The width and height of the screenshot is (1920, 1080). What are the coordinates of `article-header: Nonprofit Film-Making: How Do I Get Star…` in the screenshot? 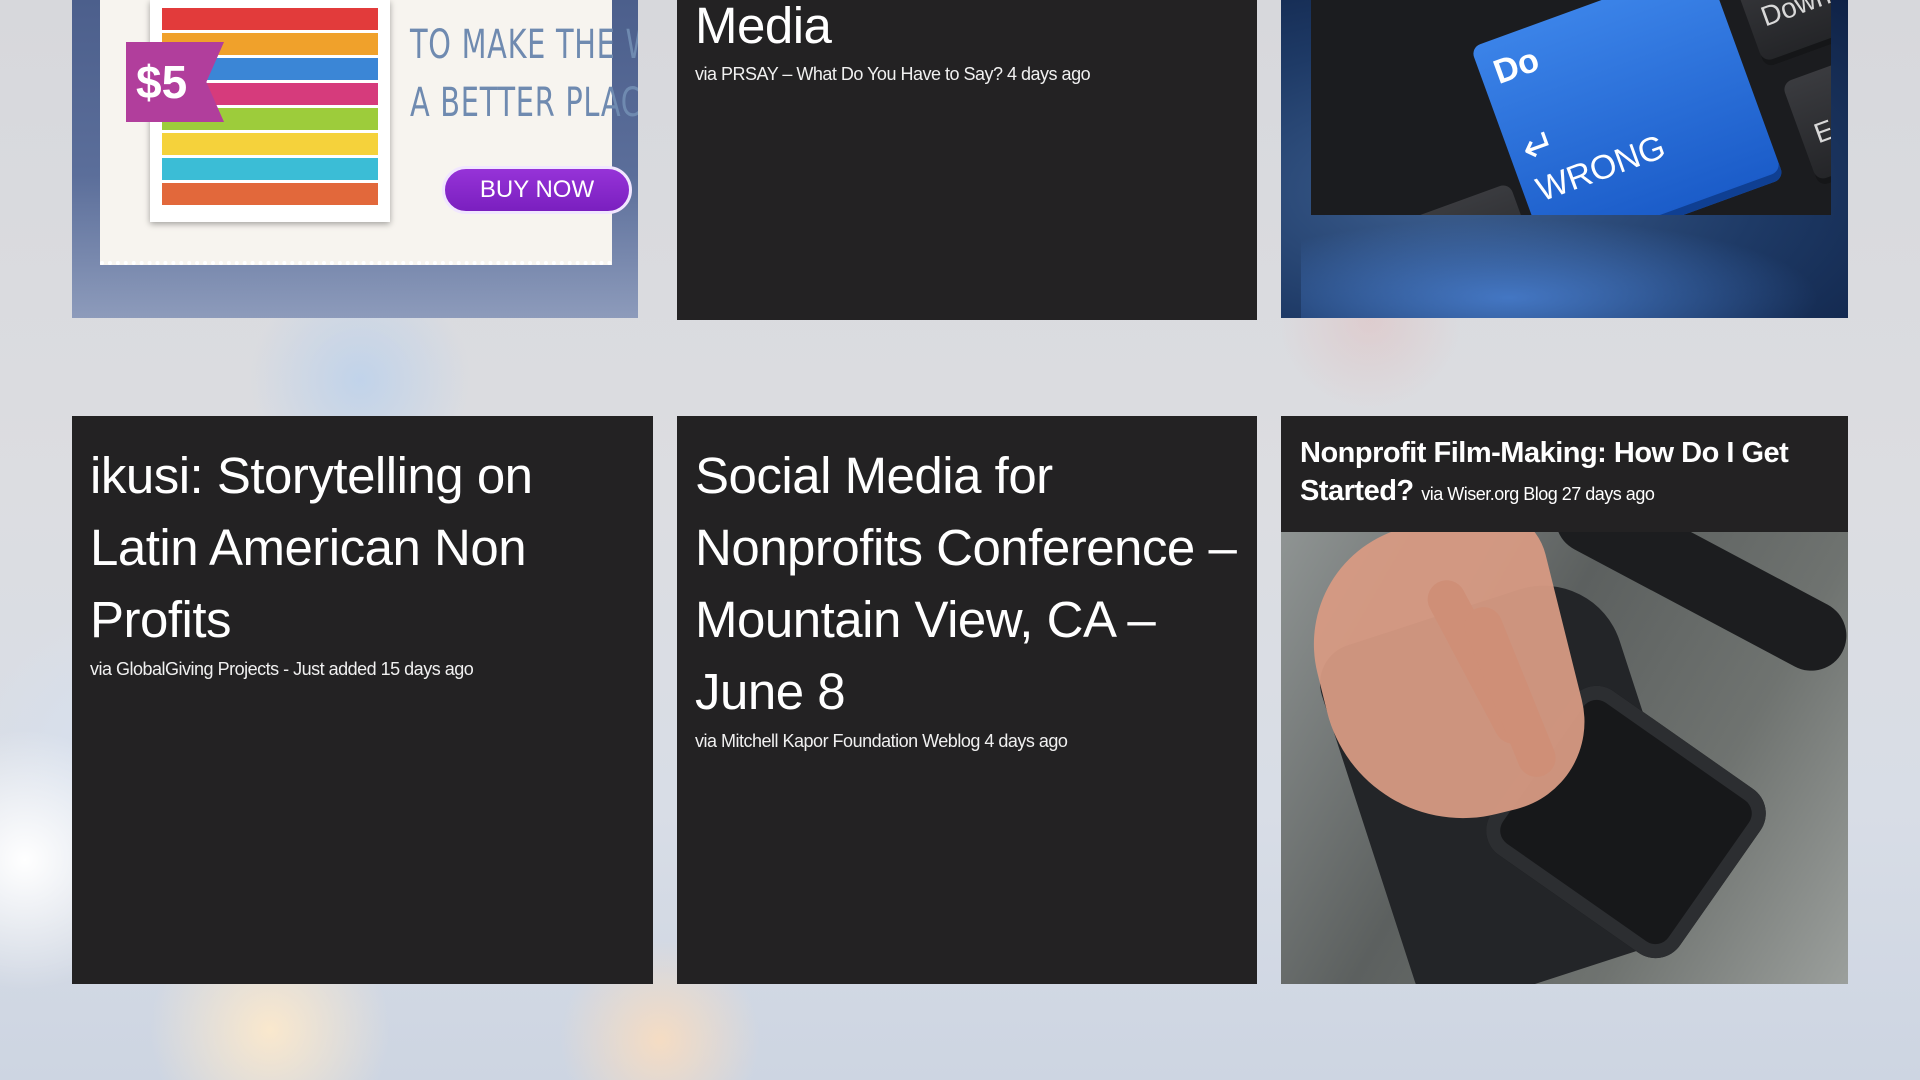 It's located at (1564, 474).